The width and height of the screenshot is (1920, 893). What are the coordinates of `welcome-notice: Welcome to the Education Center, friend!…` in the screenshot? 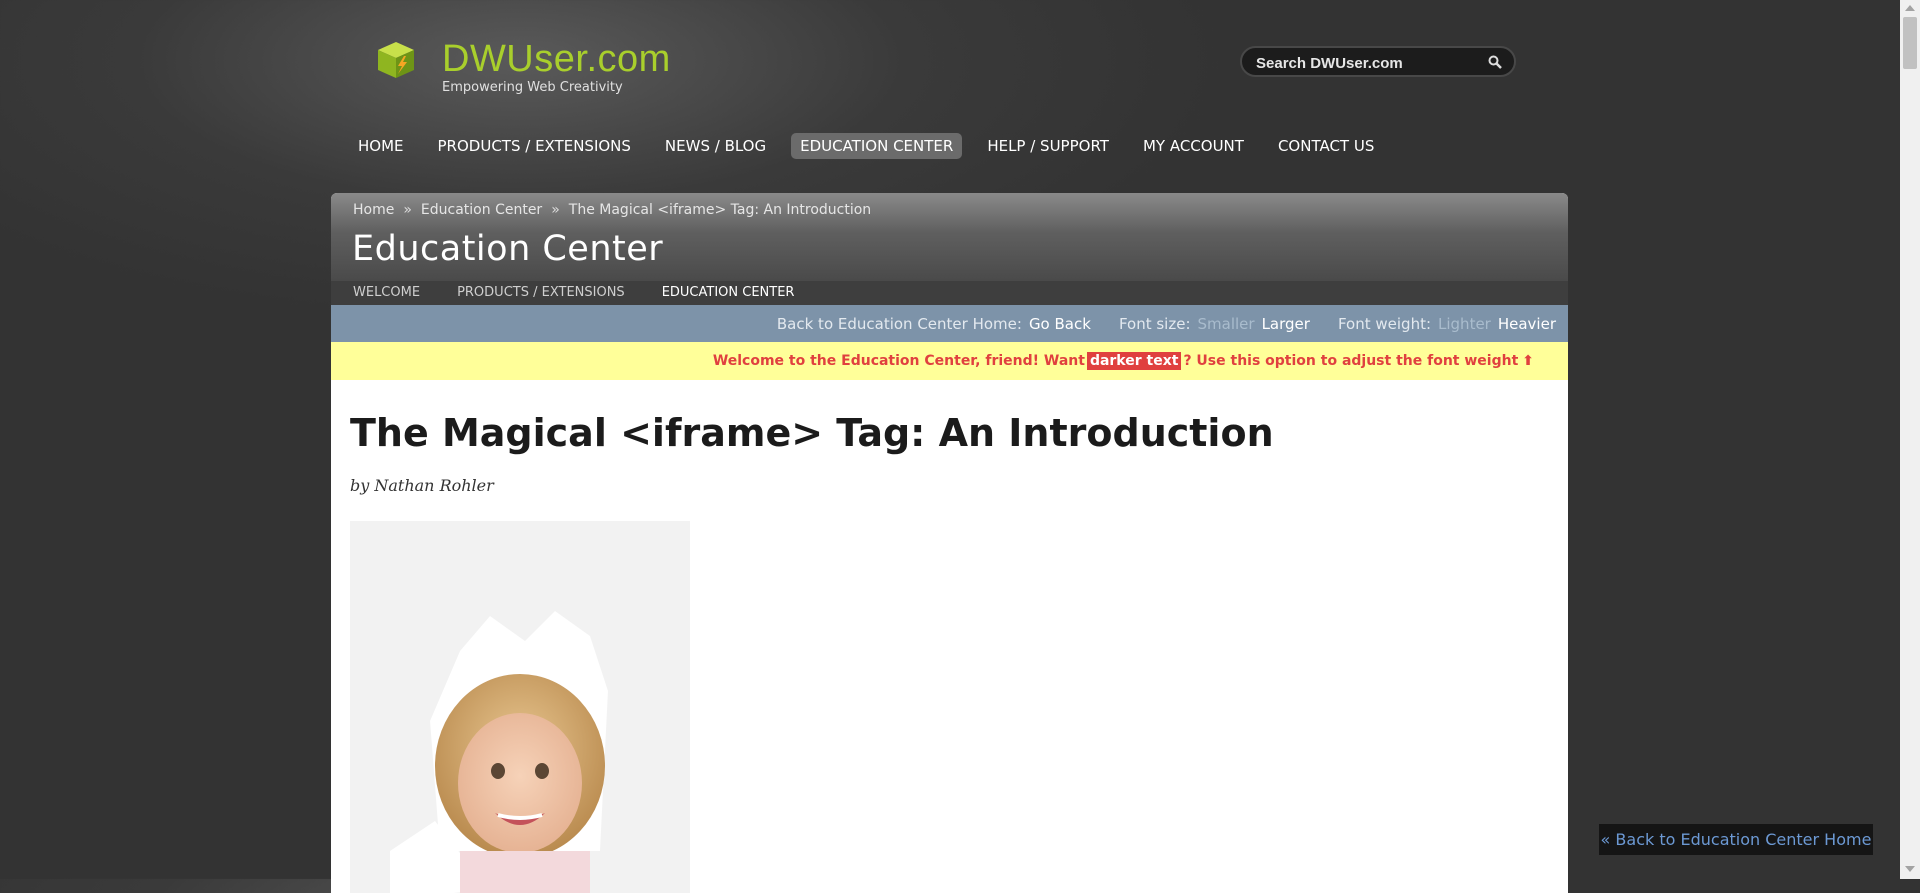 It's located at (949, 361).